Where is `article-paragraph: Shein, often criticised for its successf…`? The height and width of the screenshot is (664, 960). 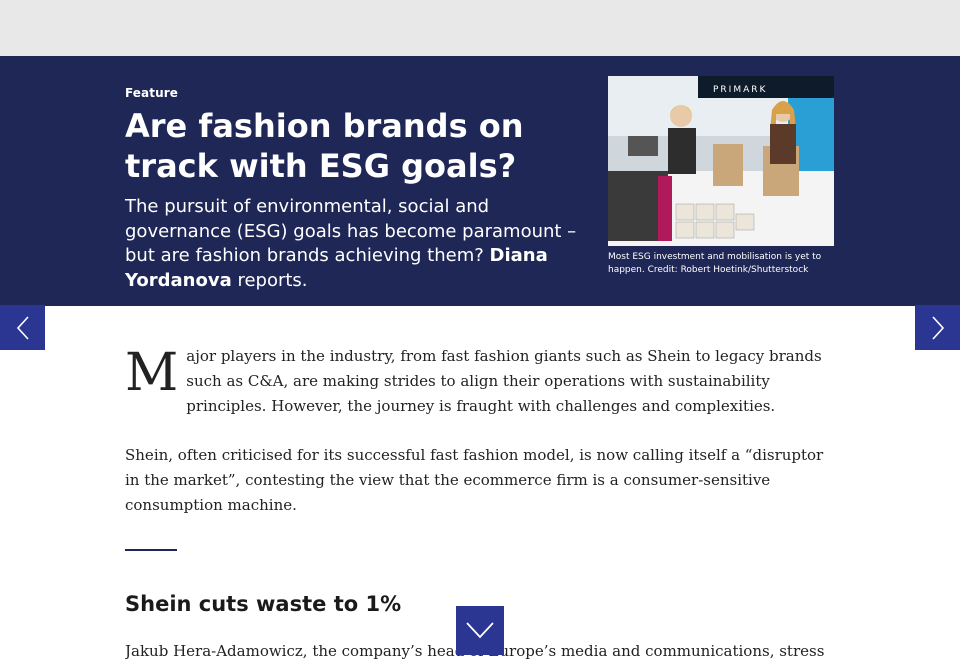 article-paragraph: Shein, often criticised for its successf… is located at coordinates (474, 480).